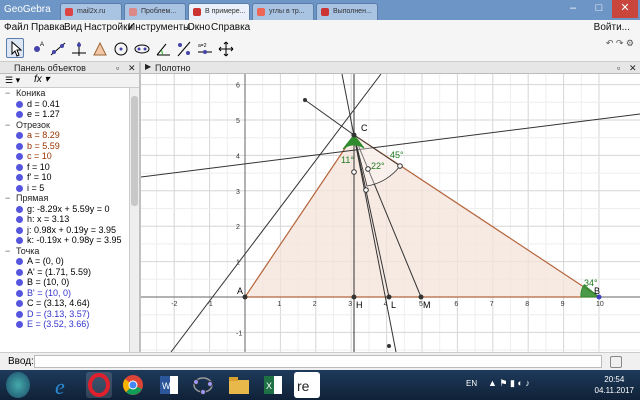 The width and height of the screenshot is (640, 401). Describe the element at coordinates (64, 293) in the screenshot. I see `algebra-item: B' = (10, 0)` at that location.